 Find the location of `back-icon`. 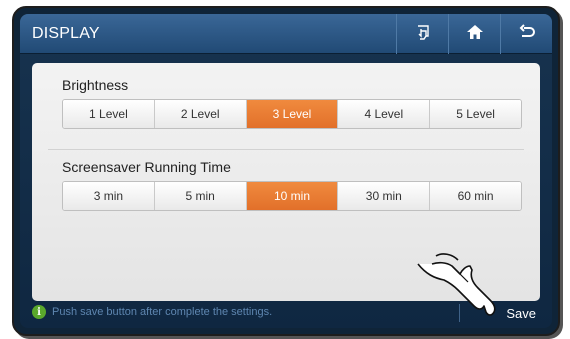

back-icon is located at coordinates (527, 34).